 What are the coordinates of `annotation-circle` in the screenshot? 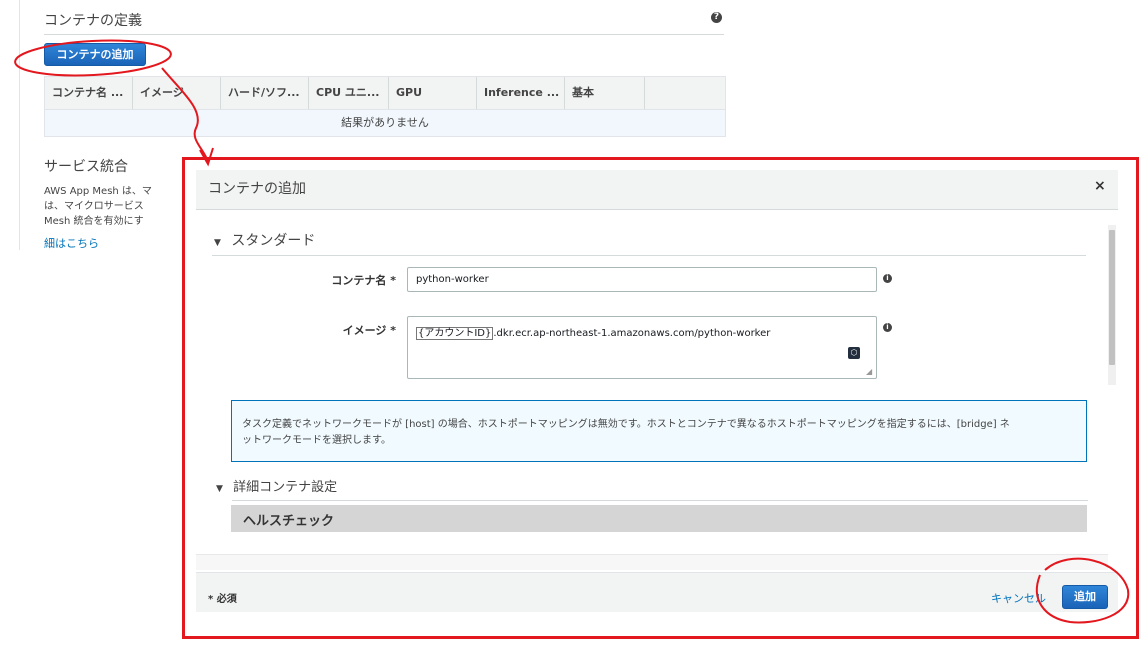 It's located at (93, 58).